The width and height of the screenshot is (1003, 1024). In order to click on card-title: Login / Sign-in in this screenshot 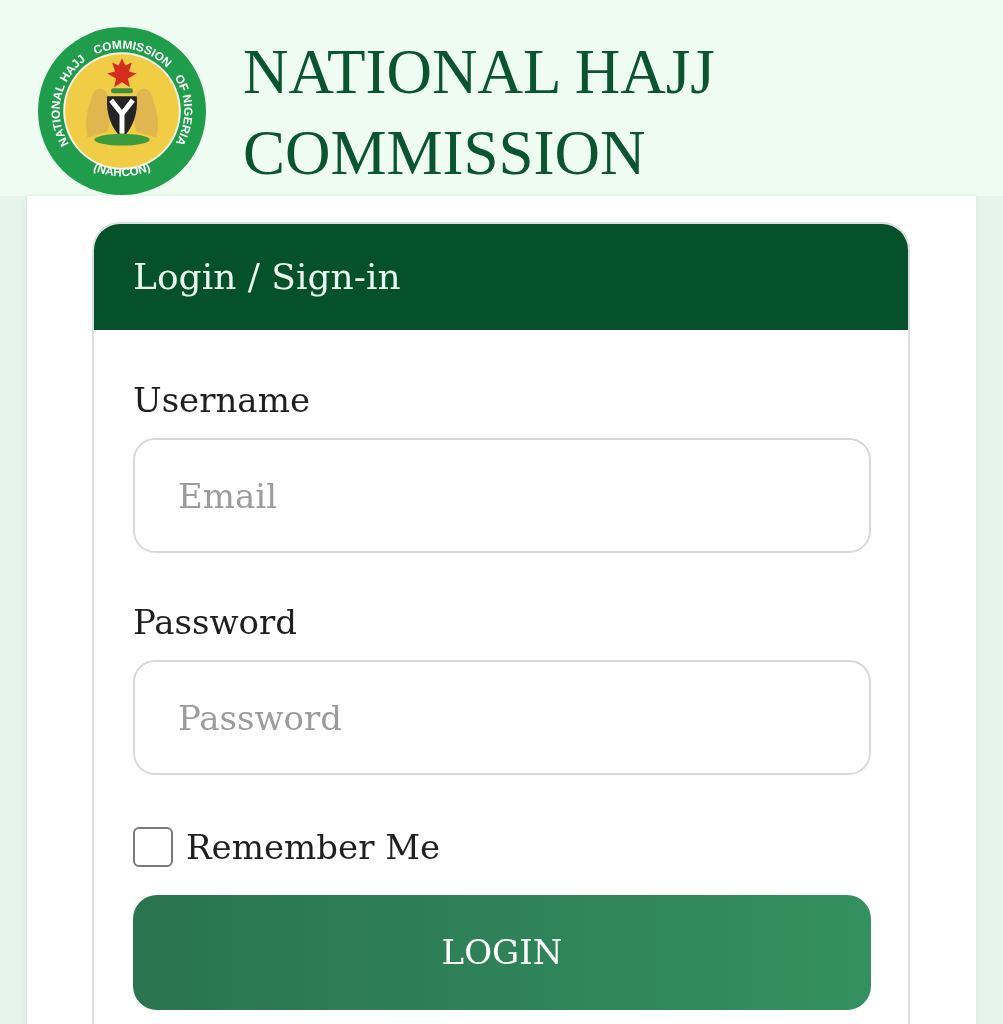, I will do `click(267, 277)`.